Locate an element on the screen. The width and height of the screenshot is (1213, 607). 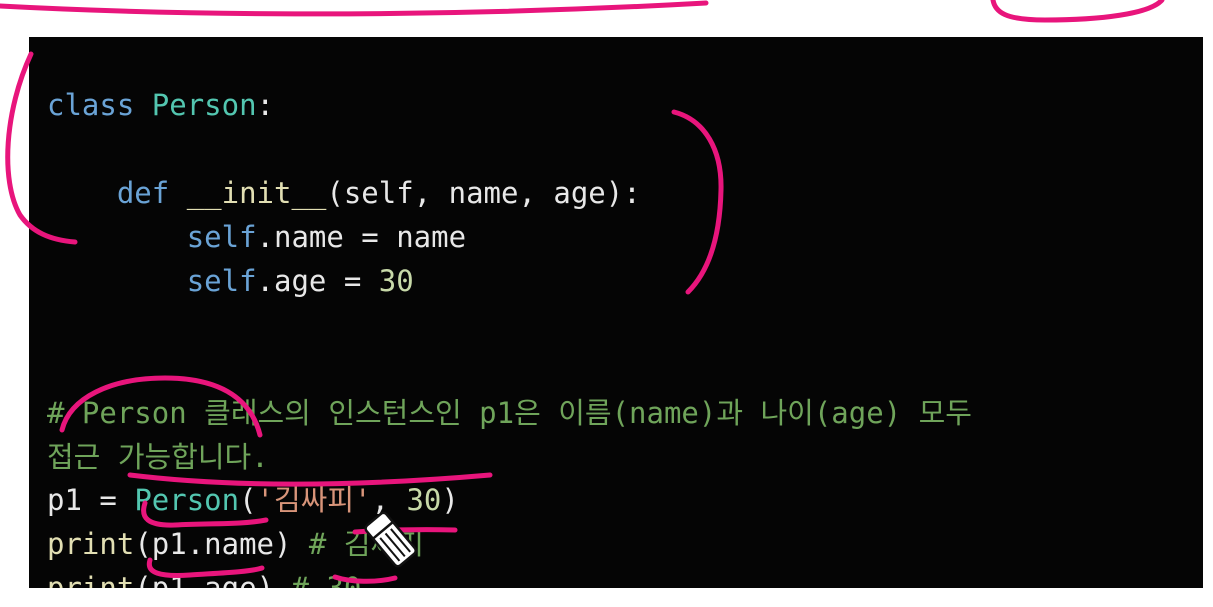
top-right-loop-annotation is located at coordinates (1077, 11).